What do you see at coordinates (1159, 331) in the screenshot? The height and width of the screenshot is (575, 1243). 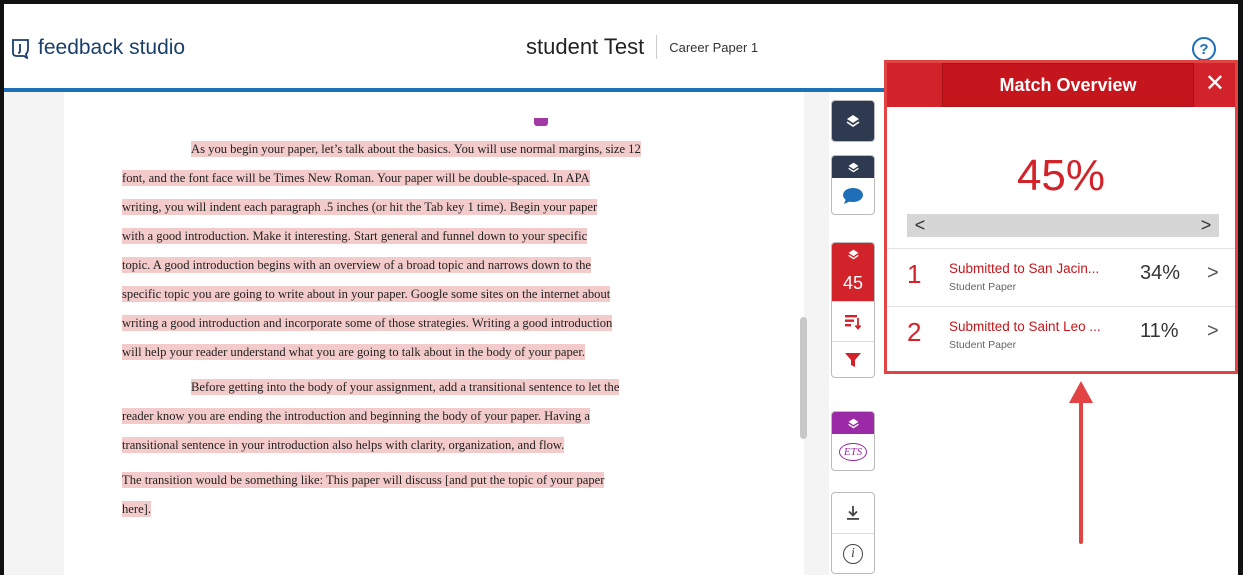 I see `source-percent: 11%` at bounding box center [1159, 331].